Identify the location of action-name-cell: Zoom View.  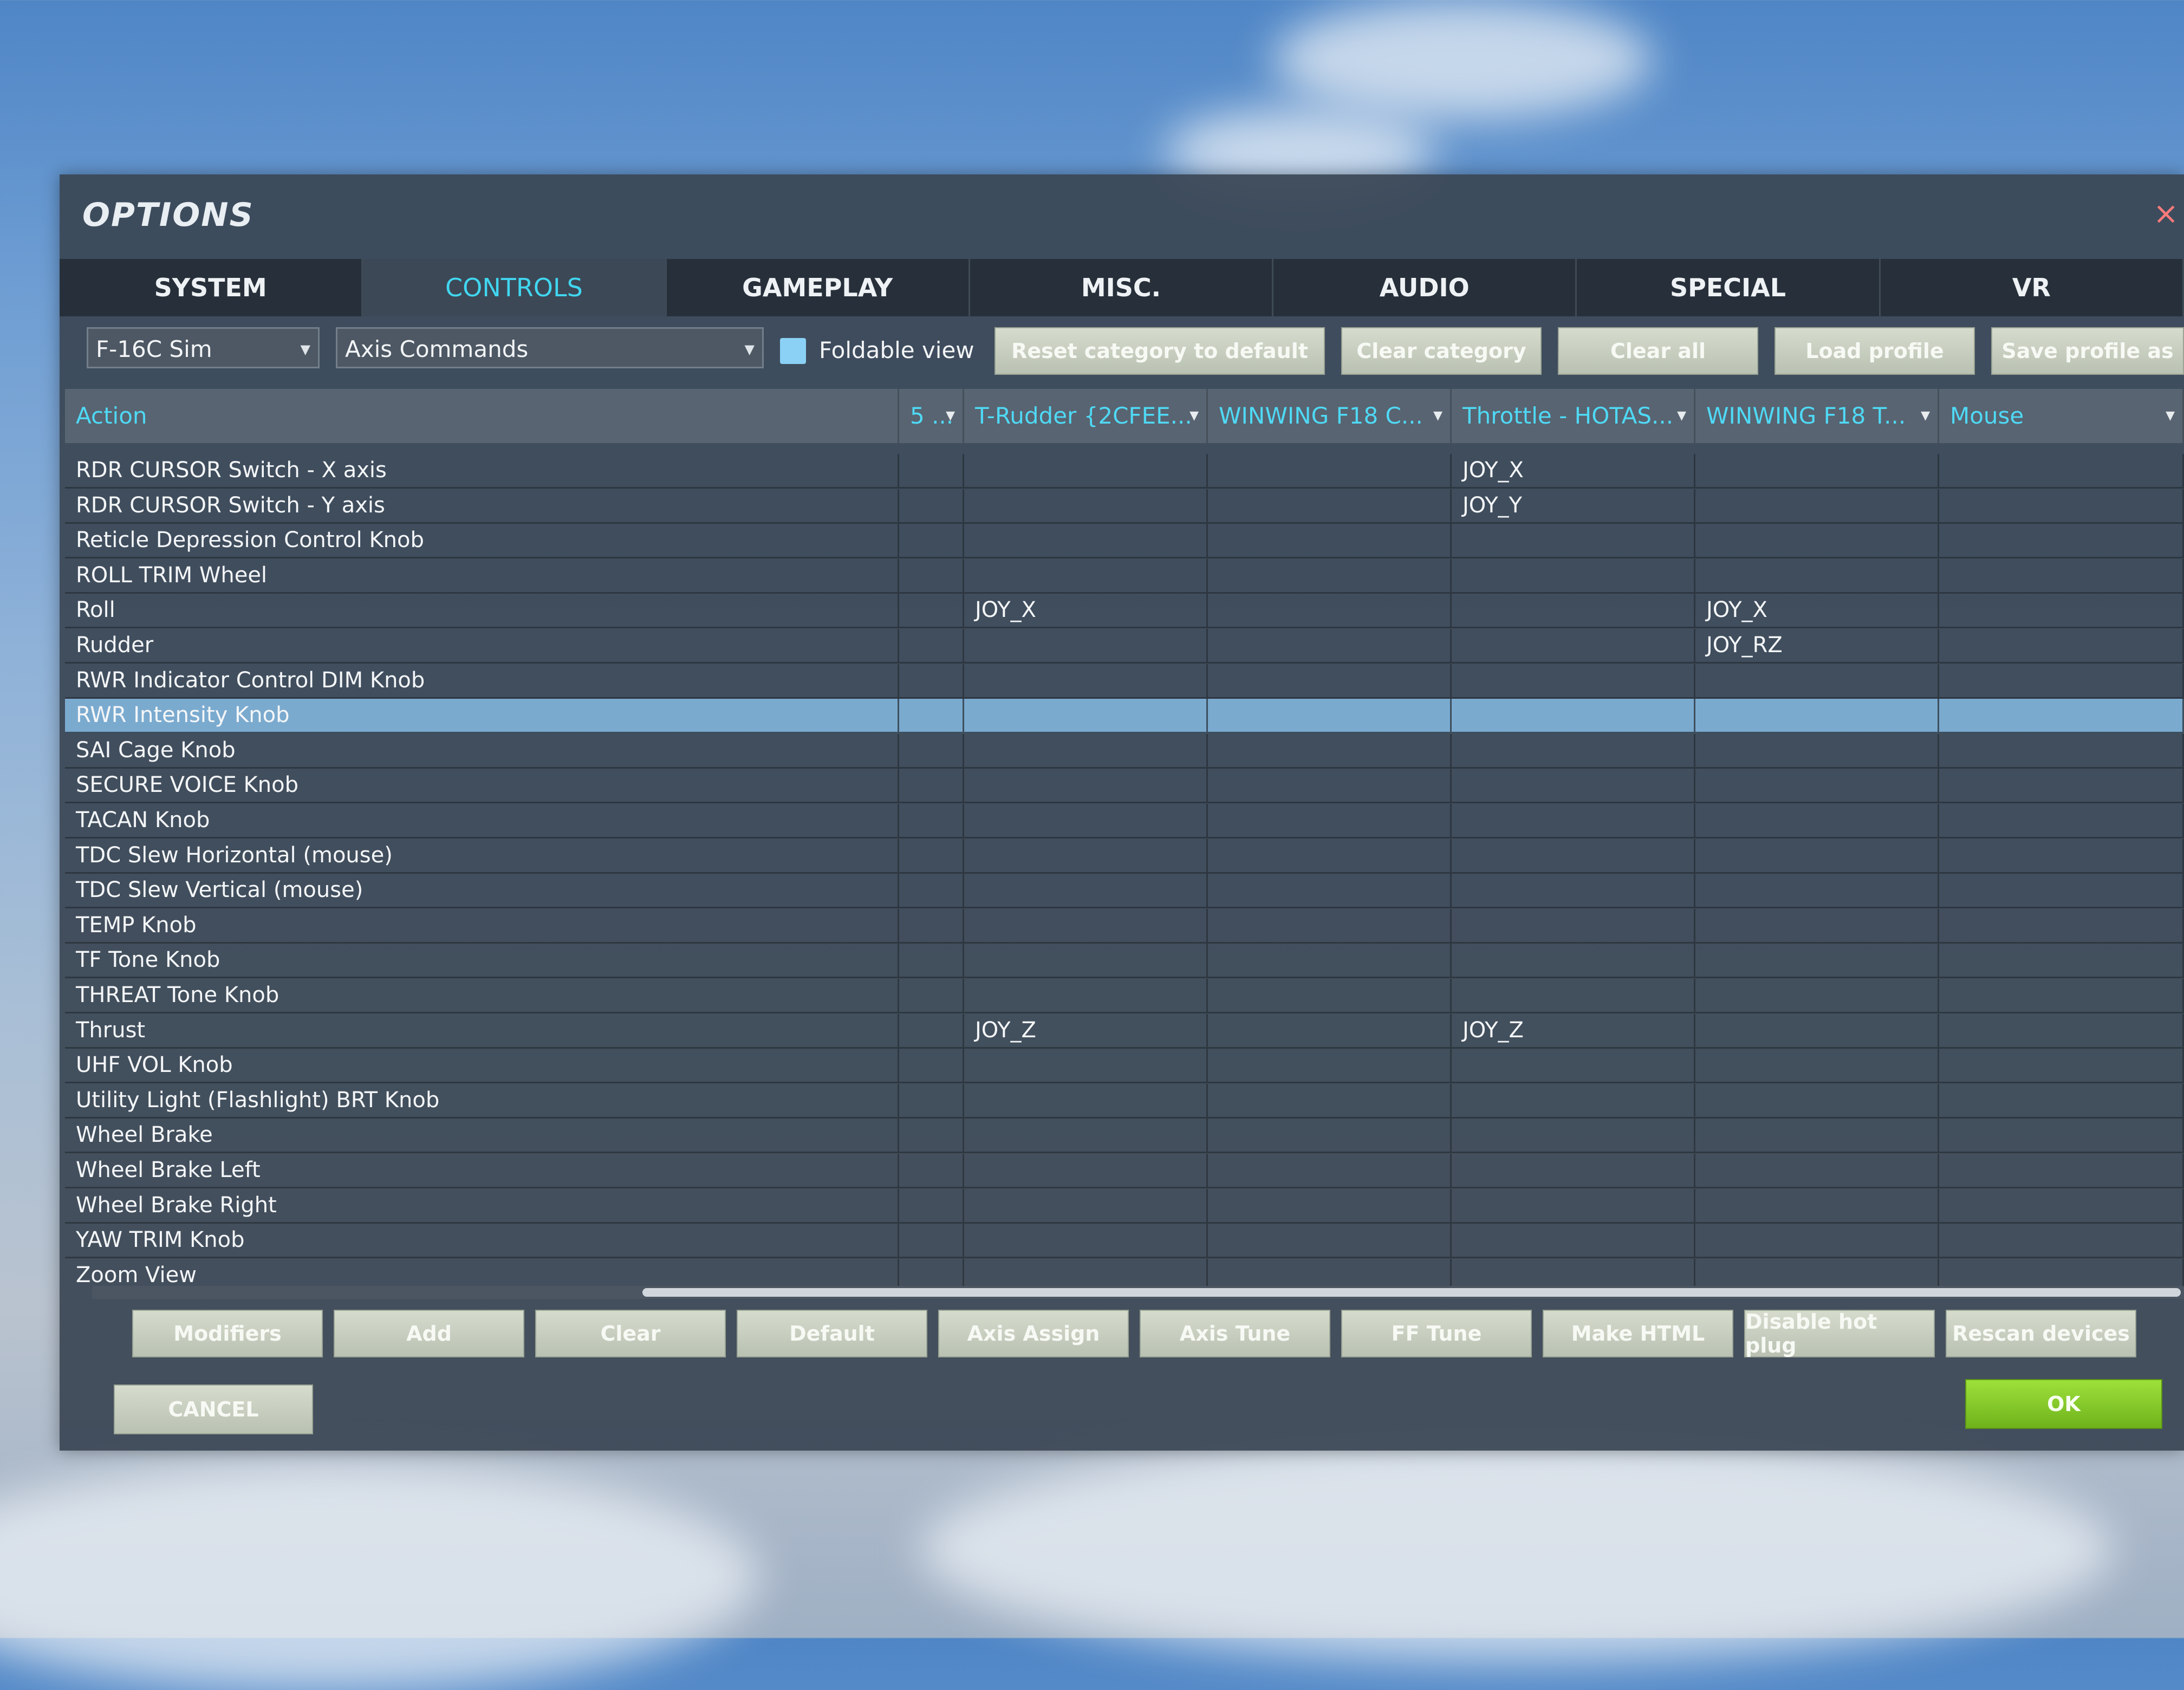
(482, 1272).